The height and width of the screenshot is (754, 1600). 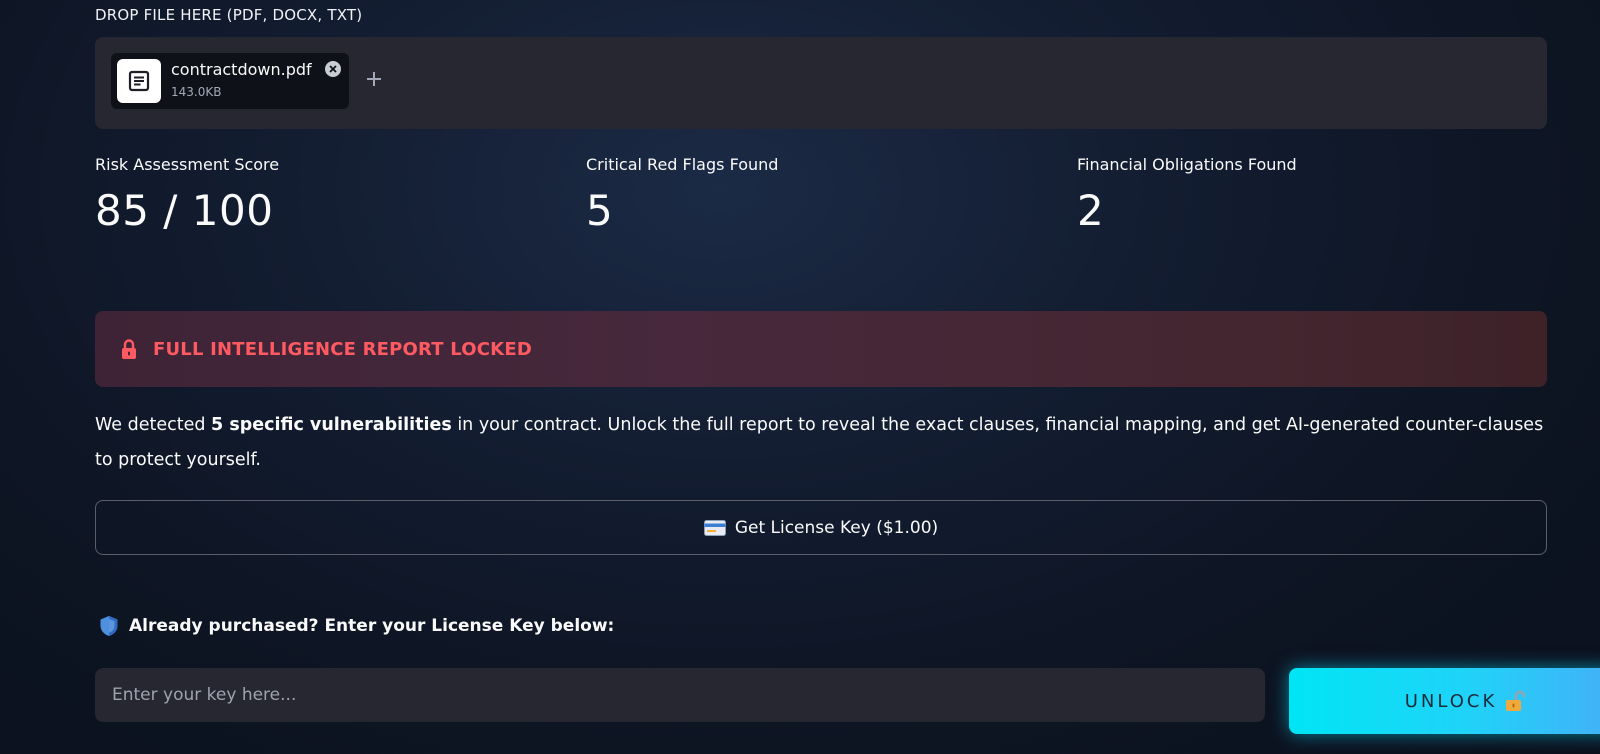 I want to click on plus-icon, so click(x=374, y=79).